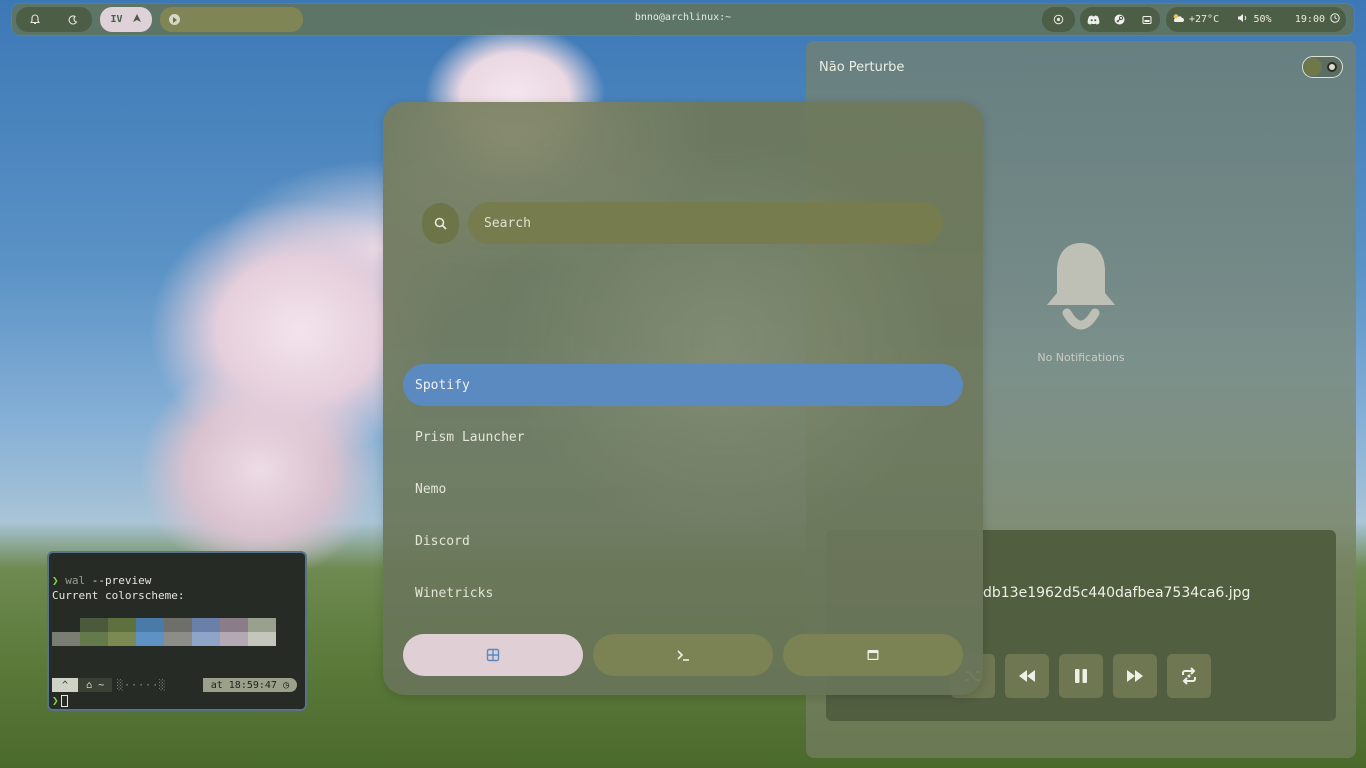  I want to click on dnd-title: Não Perturbe, so click(862, 67).